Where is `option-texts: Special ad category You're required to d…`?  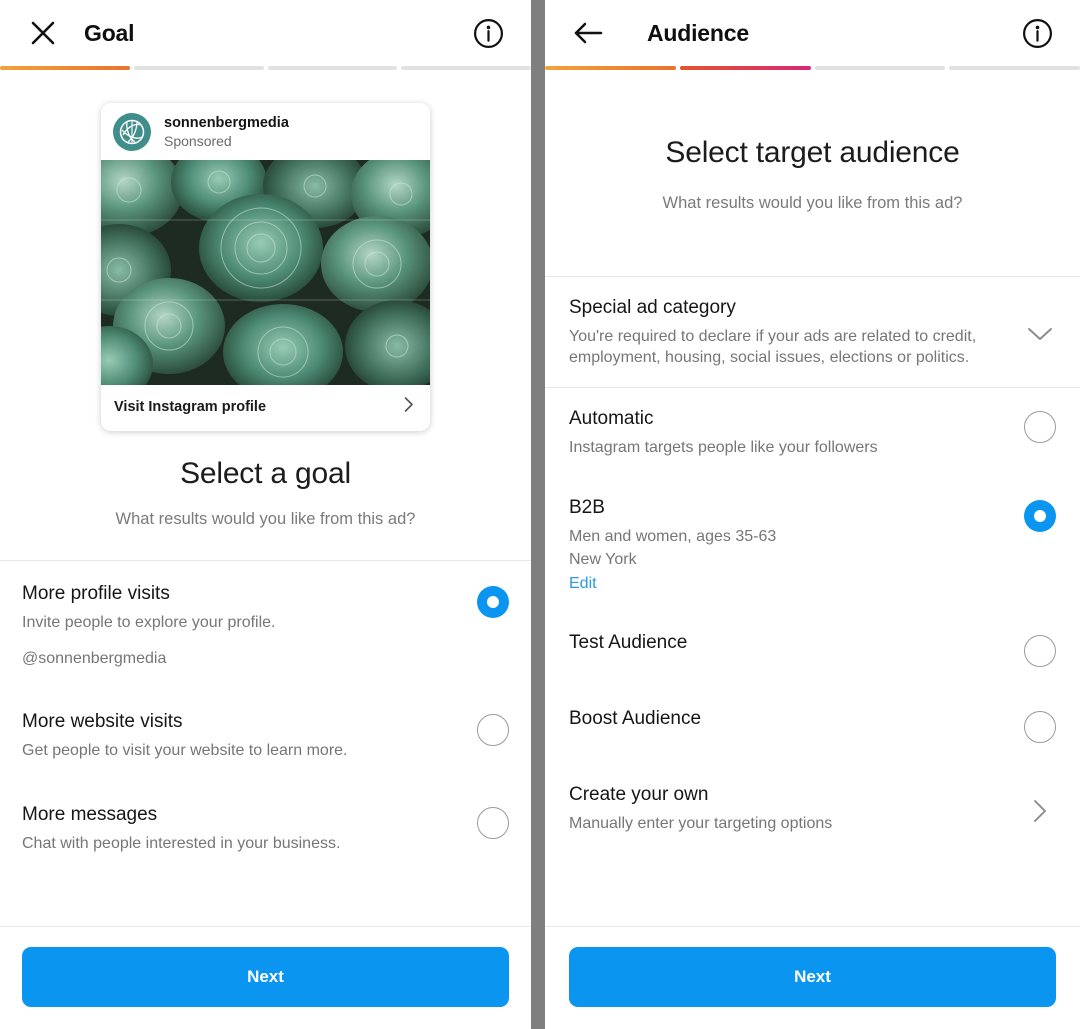 option-texts: Special ad category You're required to d… is located at coordinates (796, 332).